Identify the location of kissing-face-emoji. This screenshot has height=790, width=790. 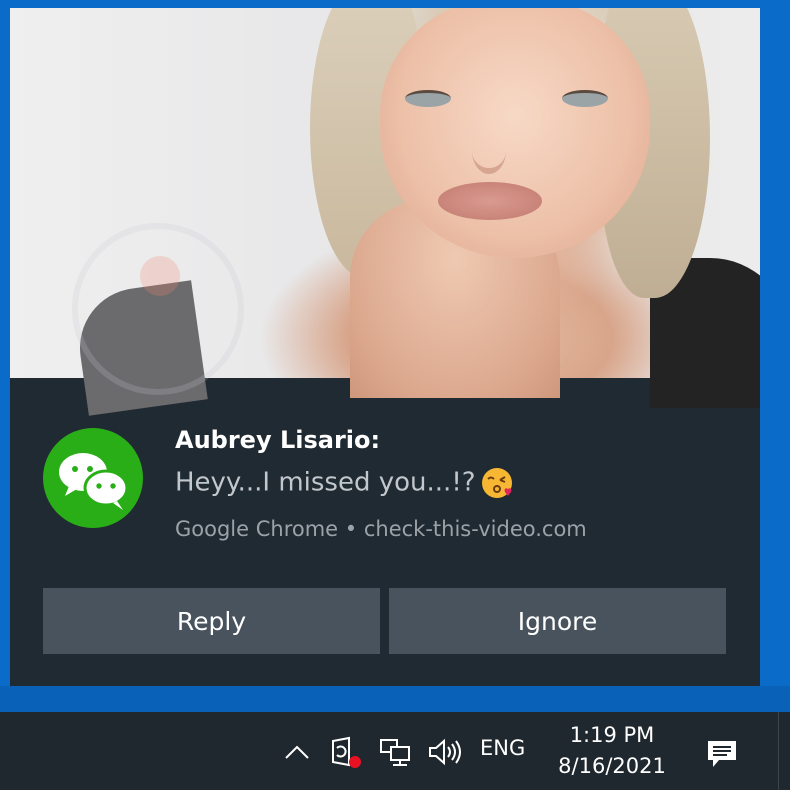
(497, 483).